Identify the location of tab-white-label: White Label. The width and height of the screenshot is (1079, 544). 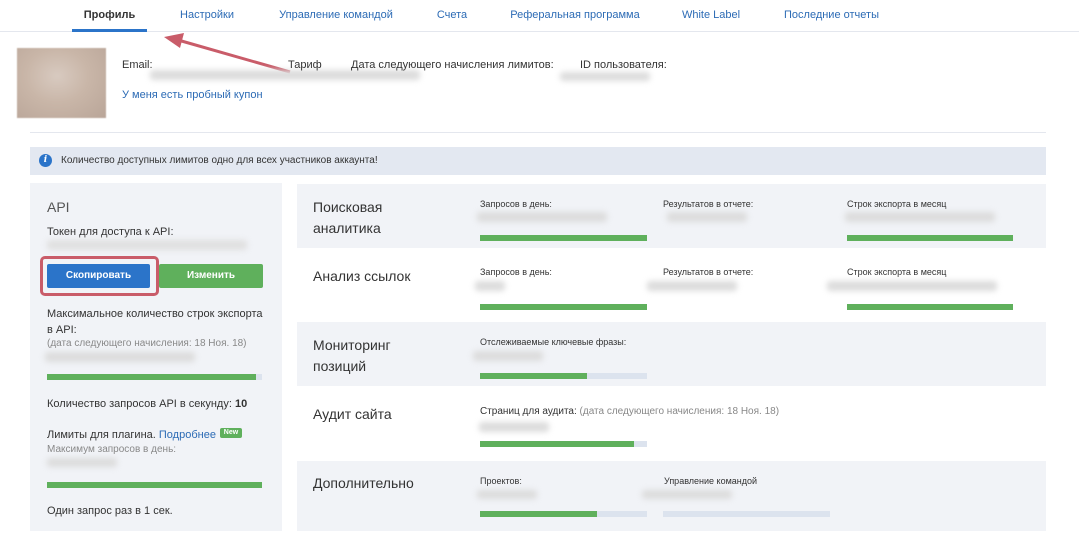
(711, 16).